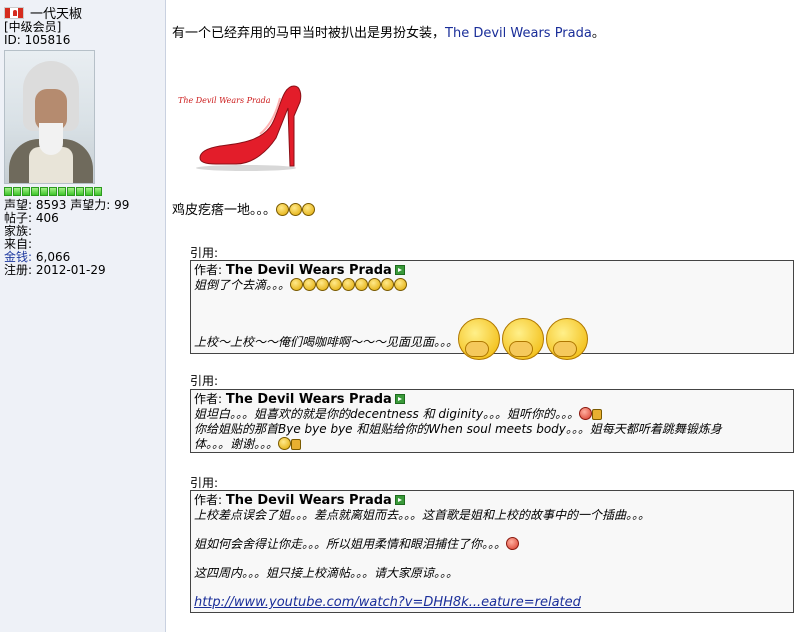  I want to click on username-row: 一代天椒, so click(84, 13).